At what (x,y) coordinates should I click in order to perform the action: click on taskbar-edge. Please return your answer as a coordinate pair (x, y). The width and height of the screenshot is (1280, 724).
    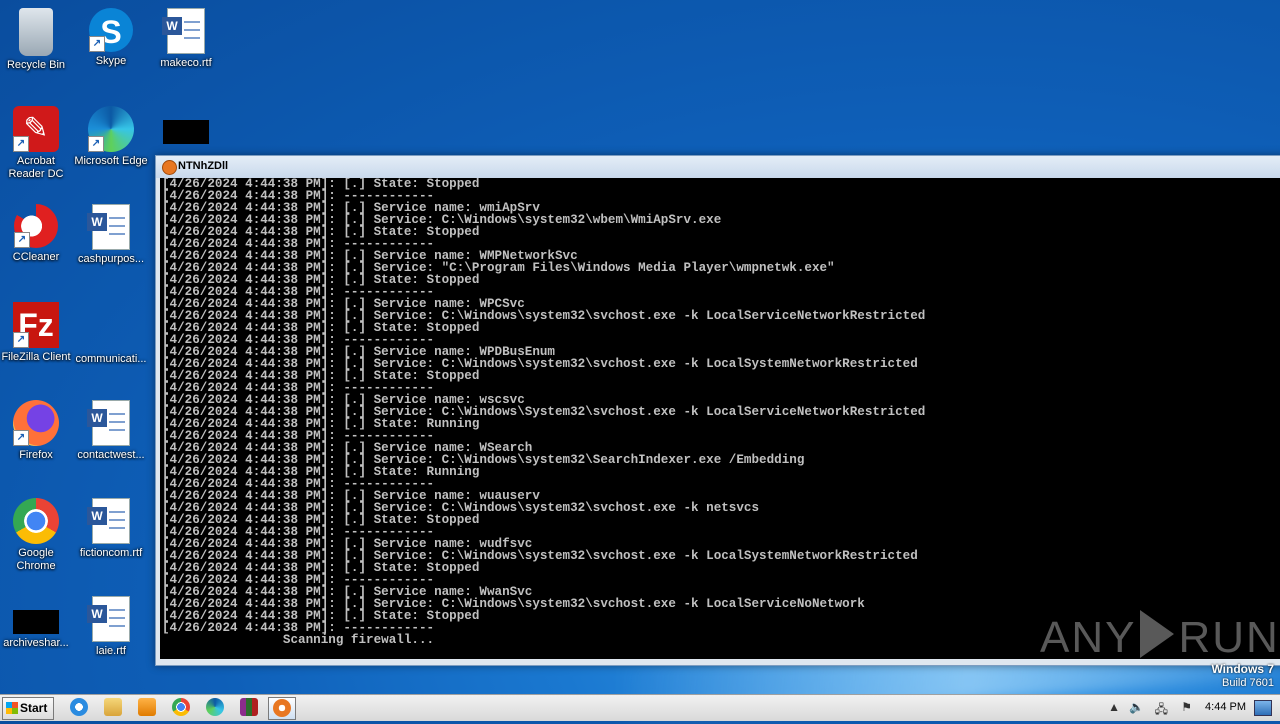
    Looking at the image, I should click on (215, 707).